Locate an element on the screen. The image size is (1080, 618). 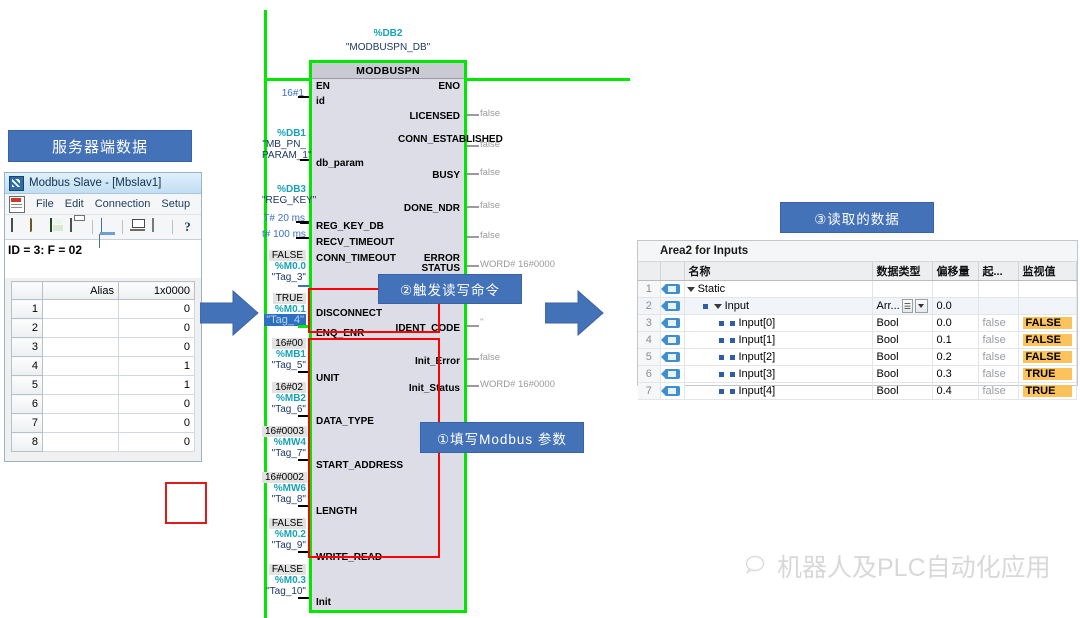
table-row: 4 Input[1] Bool 0.1 false FALSE is located at coordinates (857, 340).